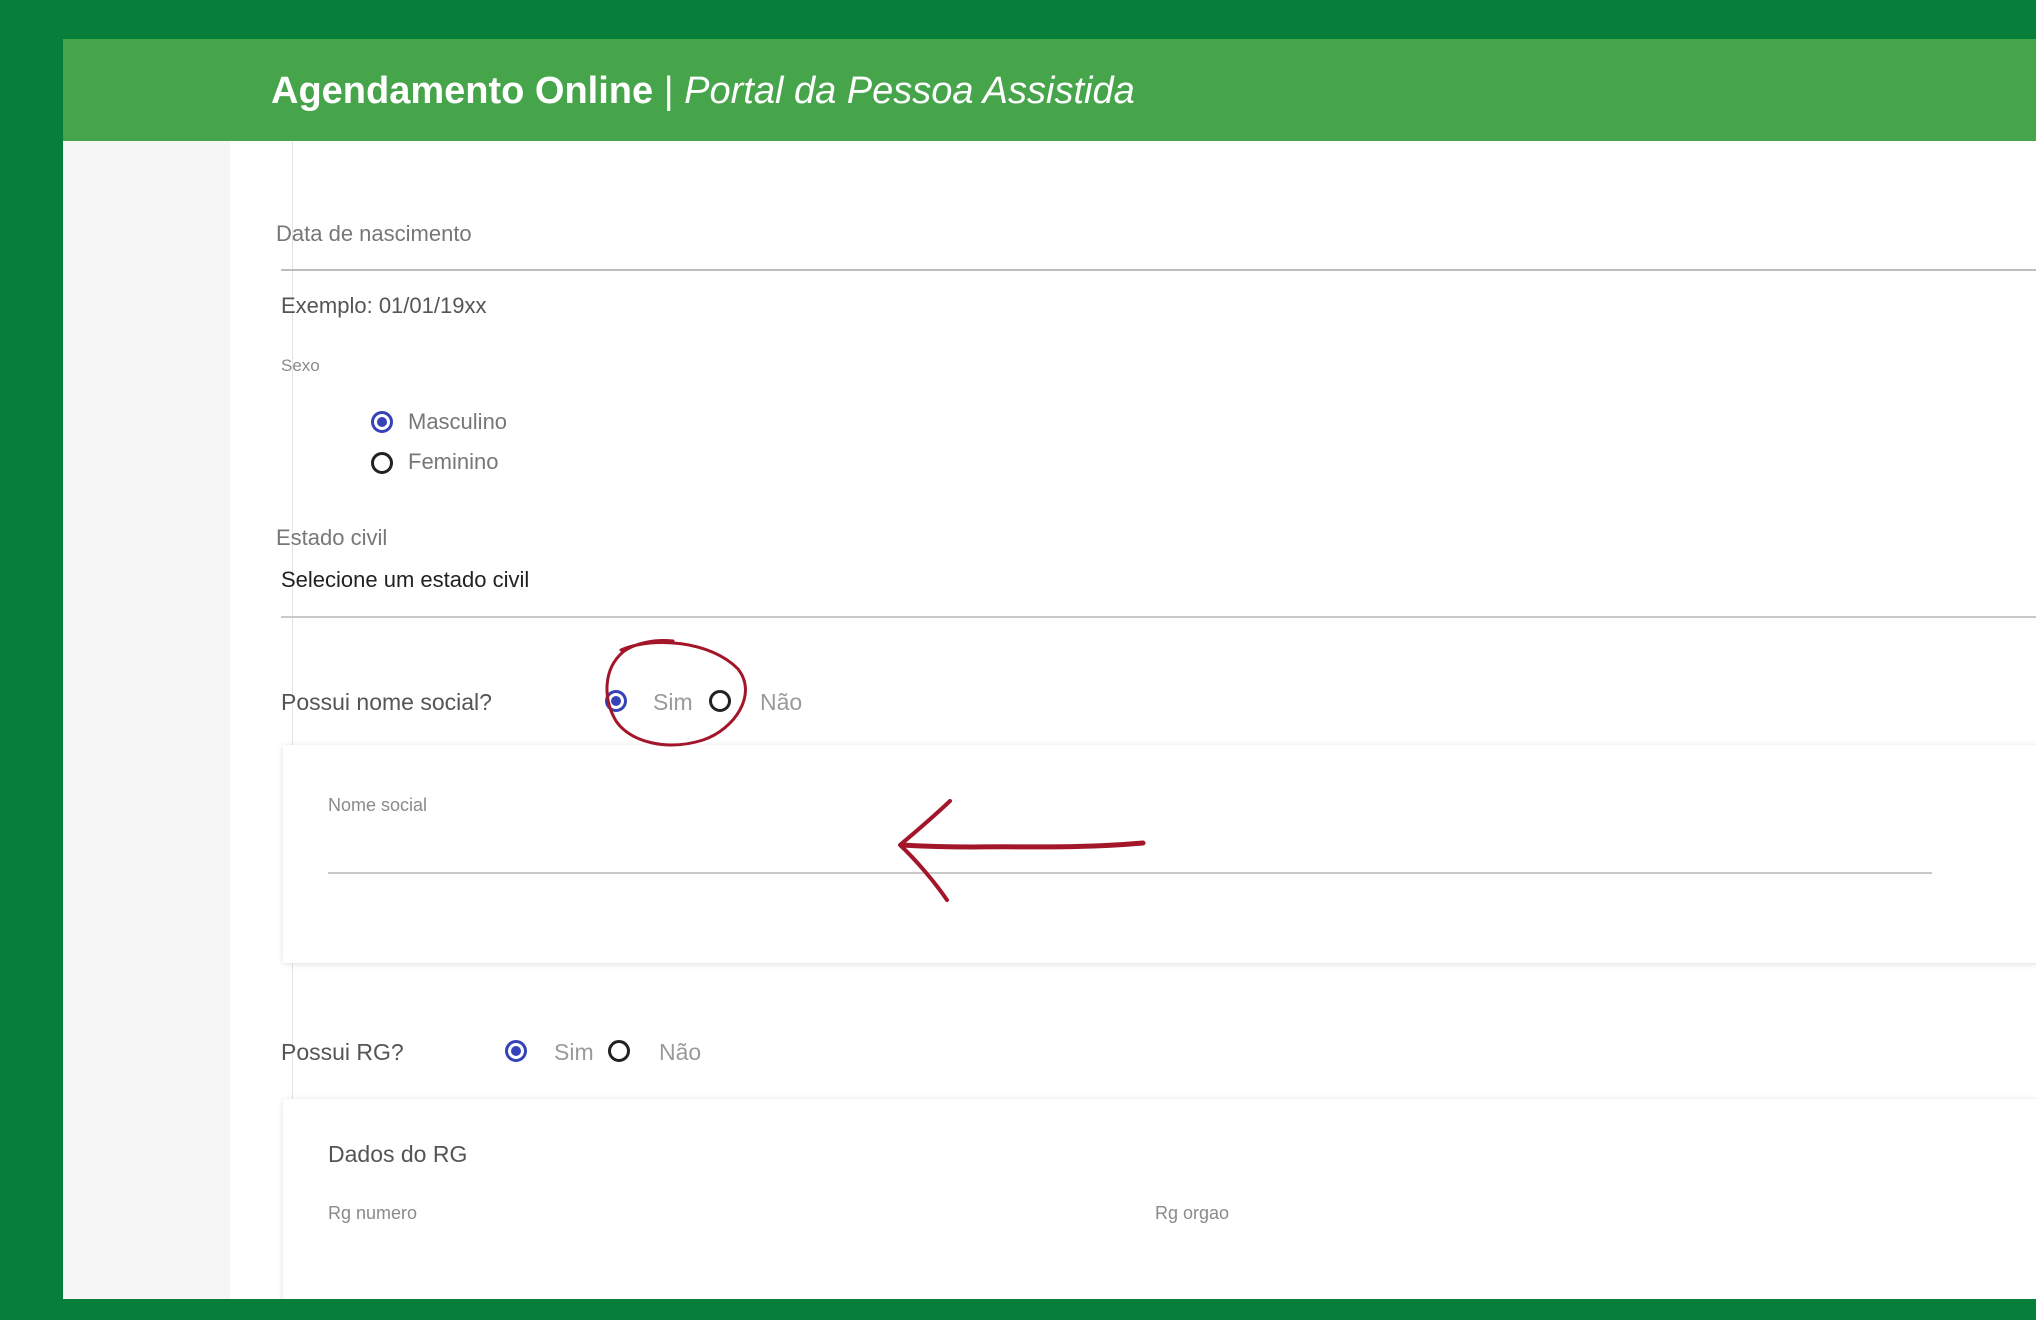 Image resolution: width=2036 pixels, height=1320 pixels. I want to click on rg-card-title: Dados do RG, so click(398, 1154).